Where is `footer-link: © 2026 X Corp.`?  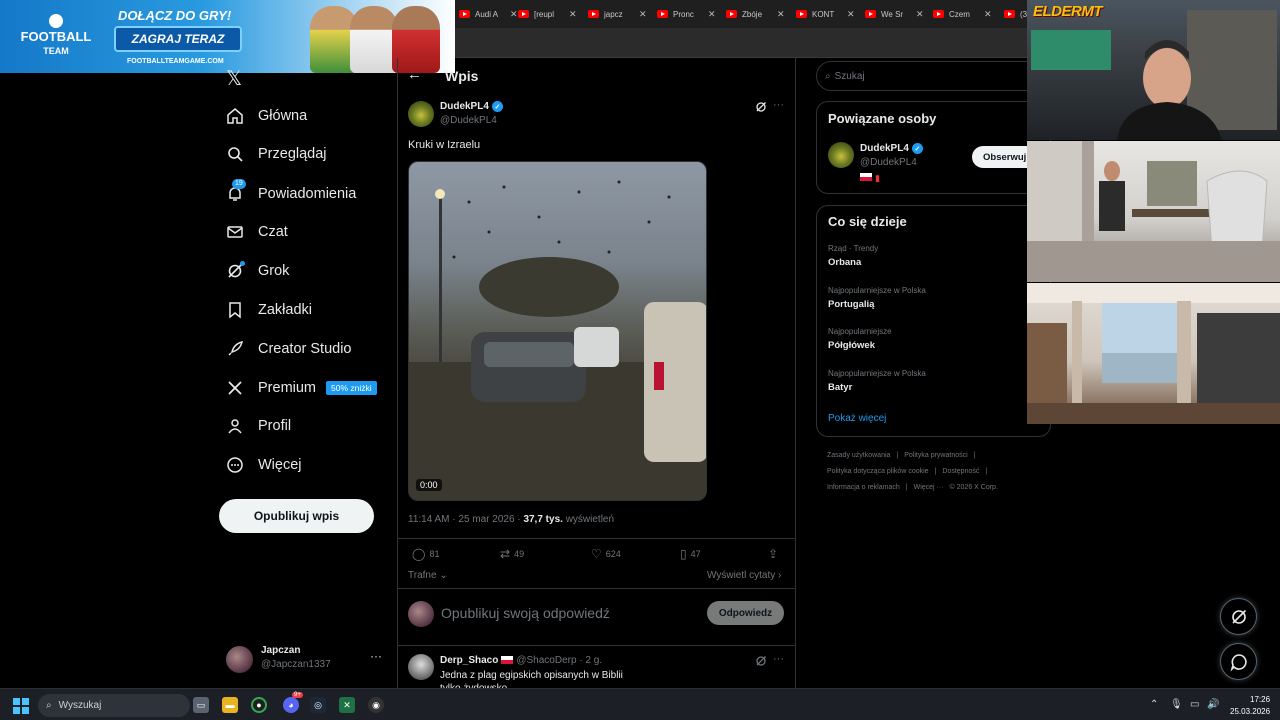
footer-link: © 2026 X Corp. is located at coordinates (974, 487).